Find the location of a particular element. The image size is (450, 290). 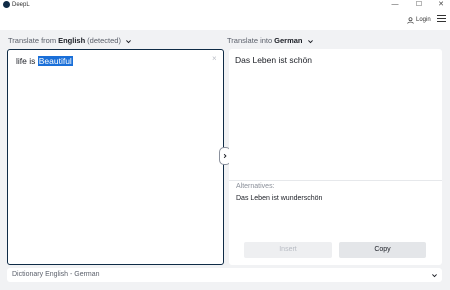

app-header: Login is located at coordinates (225, 20).